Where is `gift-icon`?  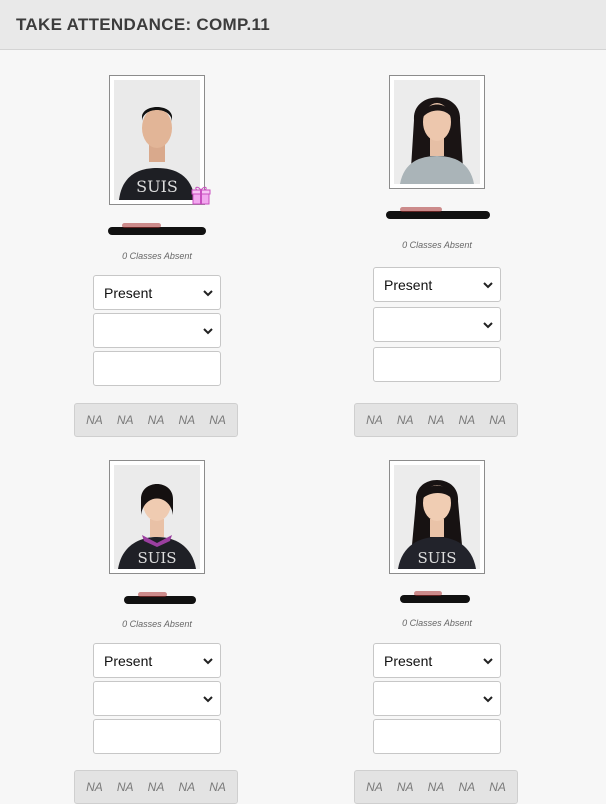 gift-icon is located at coordinates (201, 195).